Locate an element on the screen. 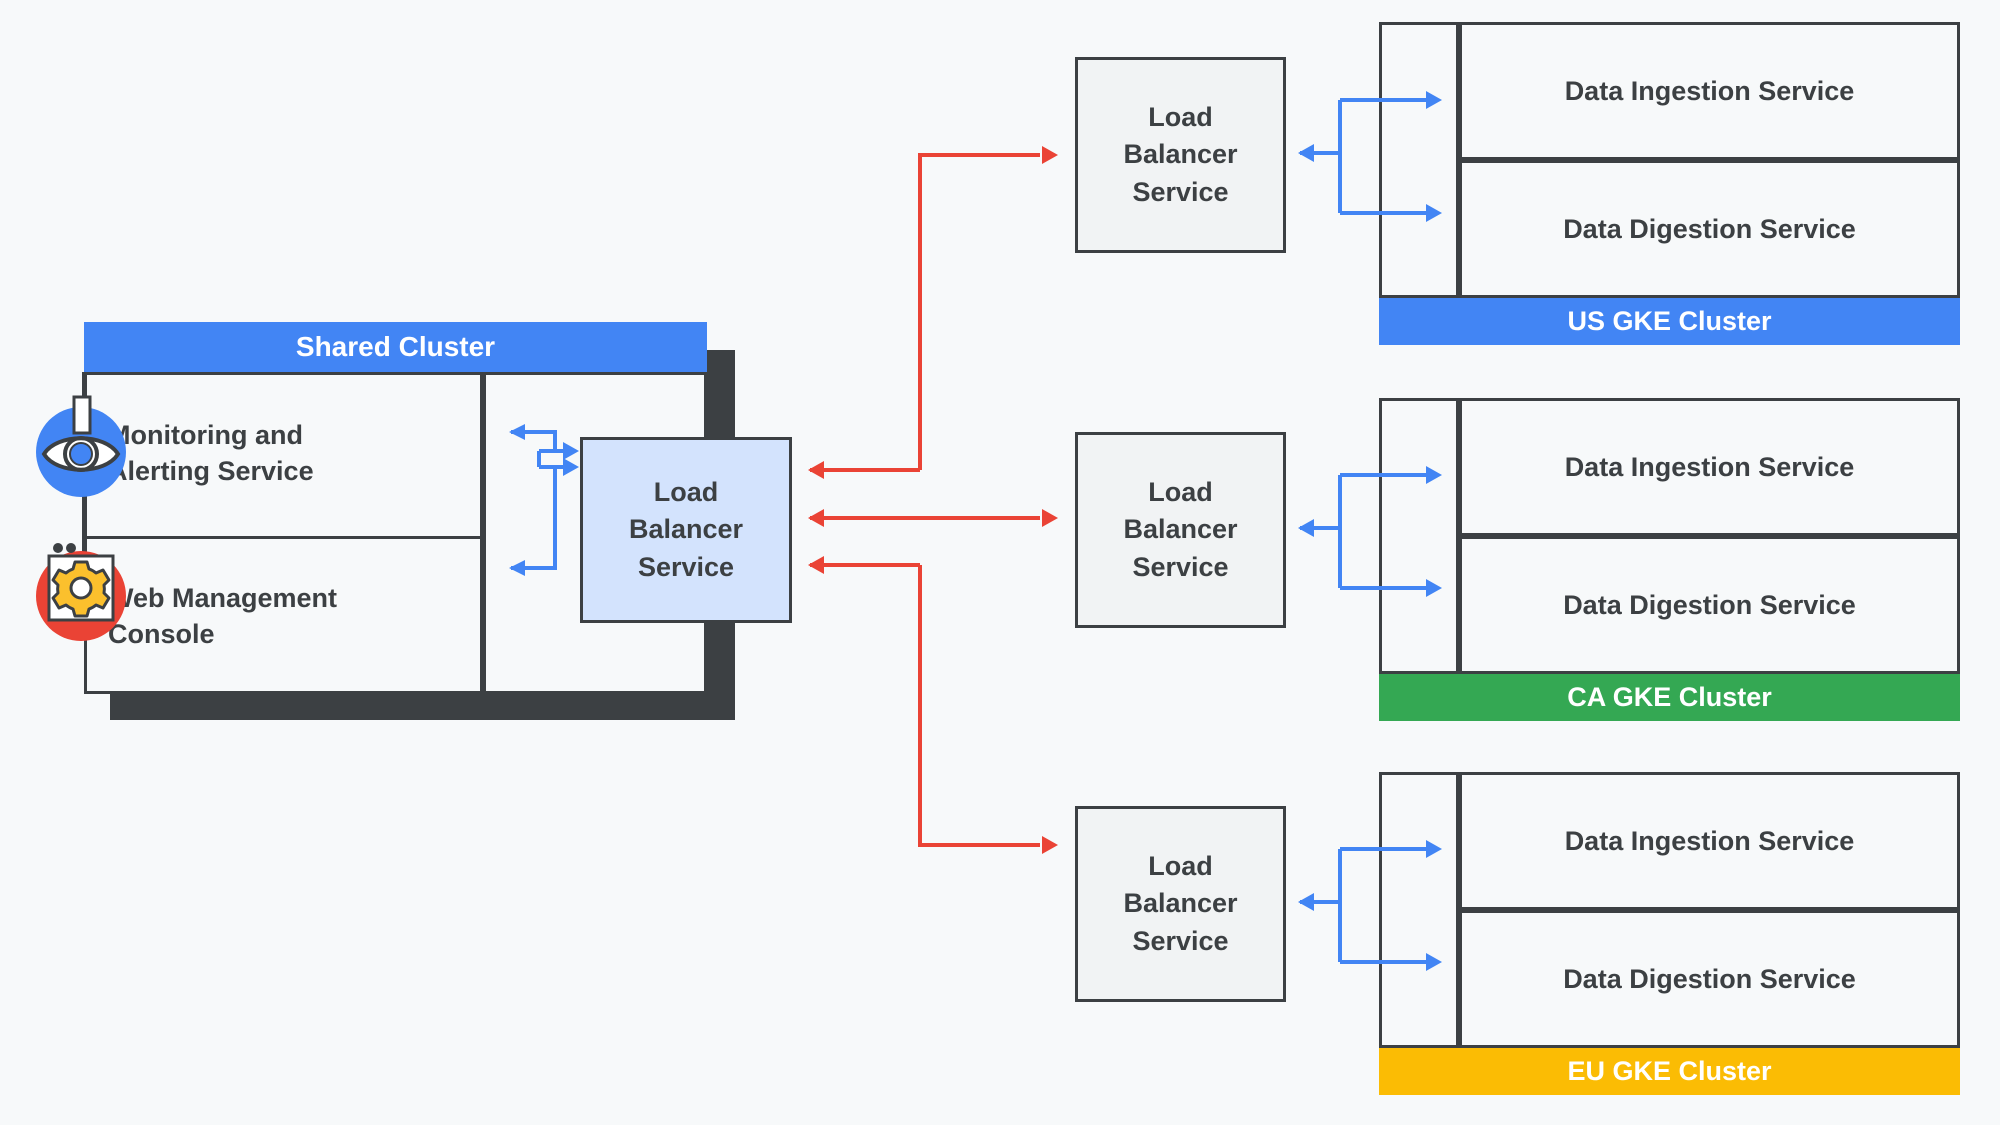  shared-service-web-console: Web Management Console is located at coordinates (283, 616).